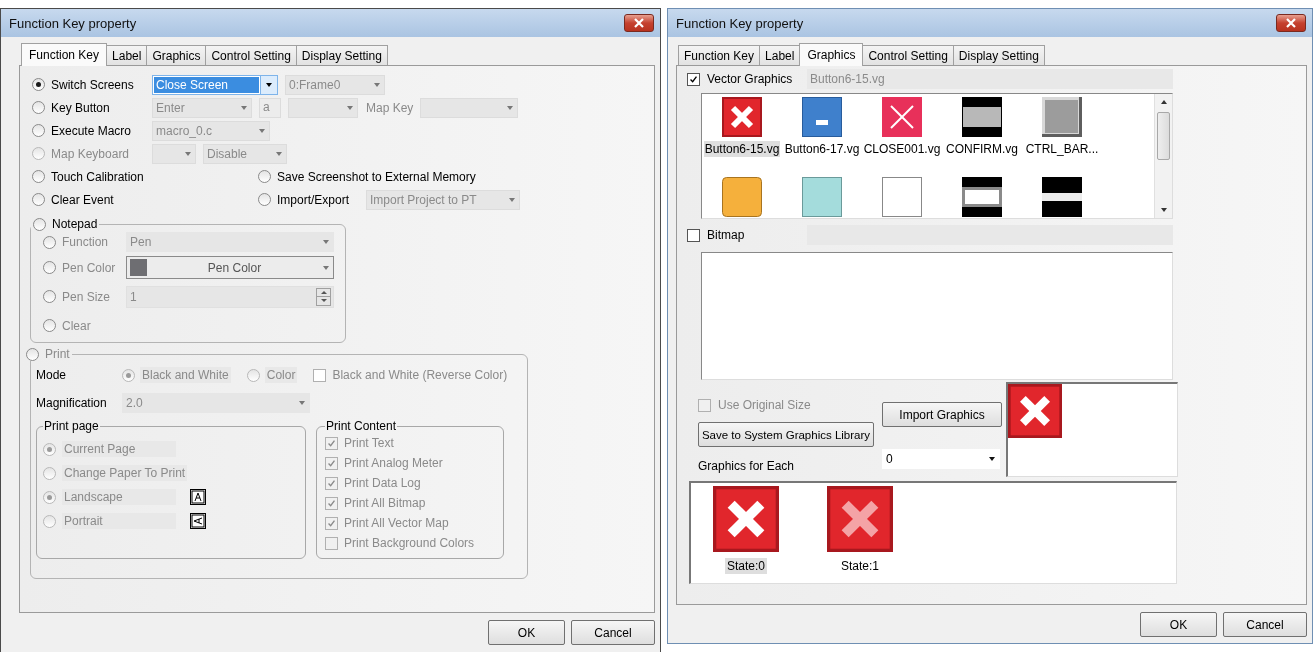 The height and width of the screenshot is (652, 1313). What do you see at coordinates (97, 176) in the screenshot?
I see `radio-label: Touch Calibration` at bounding box center [97, 176].